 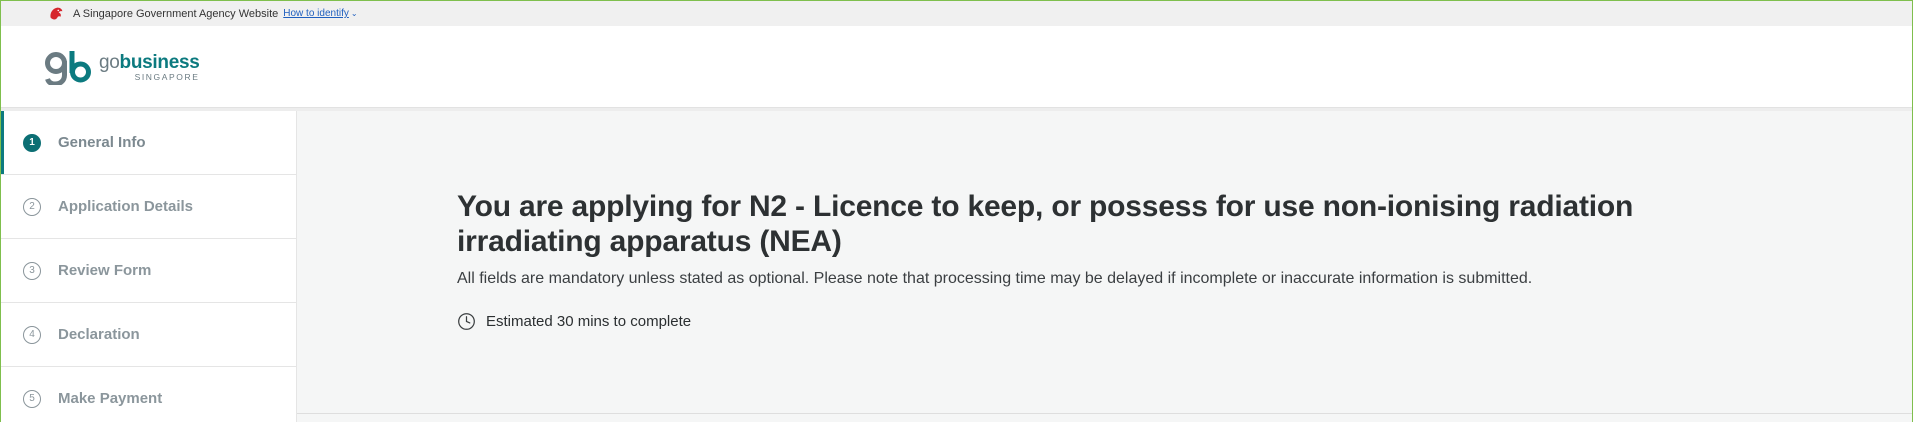 What do you see at coordinates (109, 62) in the screenshot?
I see `logo-go-text: go` at bounding box center [109, 62].